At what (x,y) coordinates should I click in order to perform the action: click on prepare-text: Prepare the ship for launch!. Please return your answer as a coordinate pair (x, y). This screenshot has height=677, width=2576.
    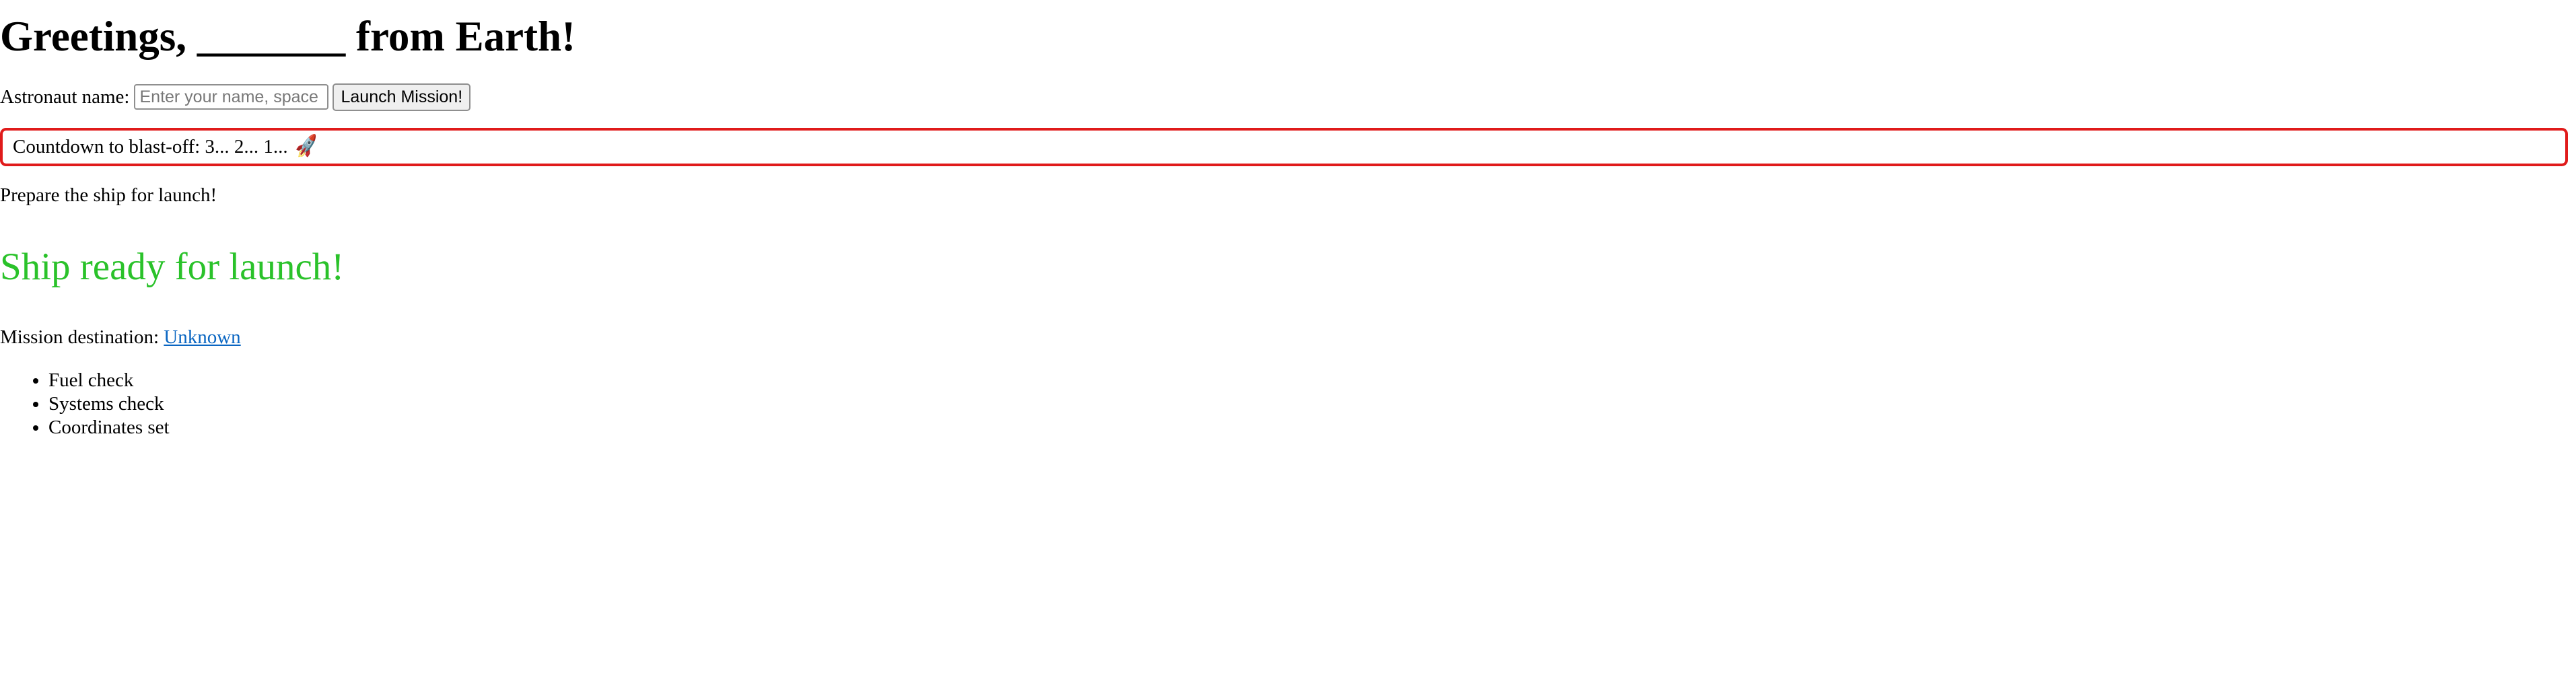
    Looking at the image, I should click on (108, 195).